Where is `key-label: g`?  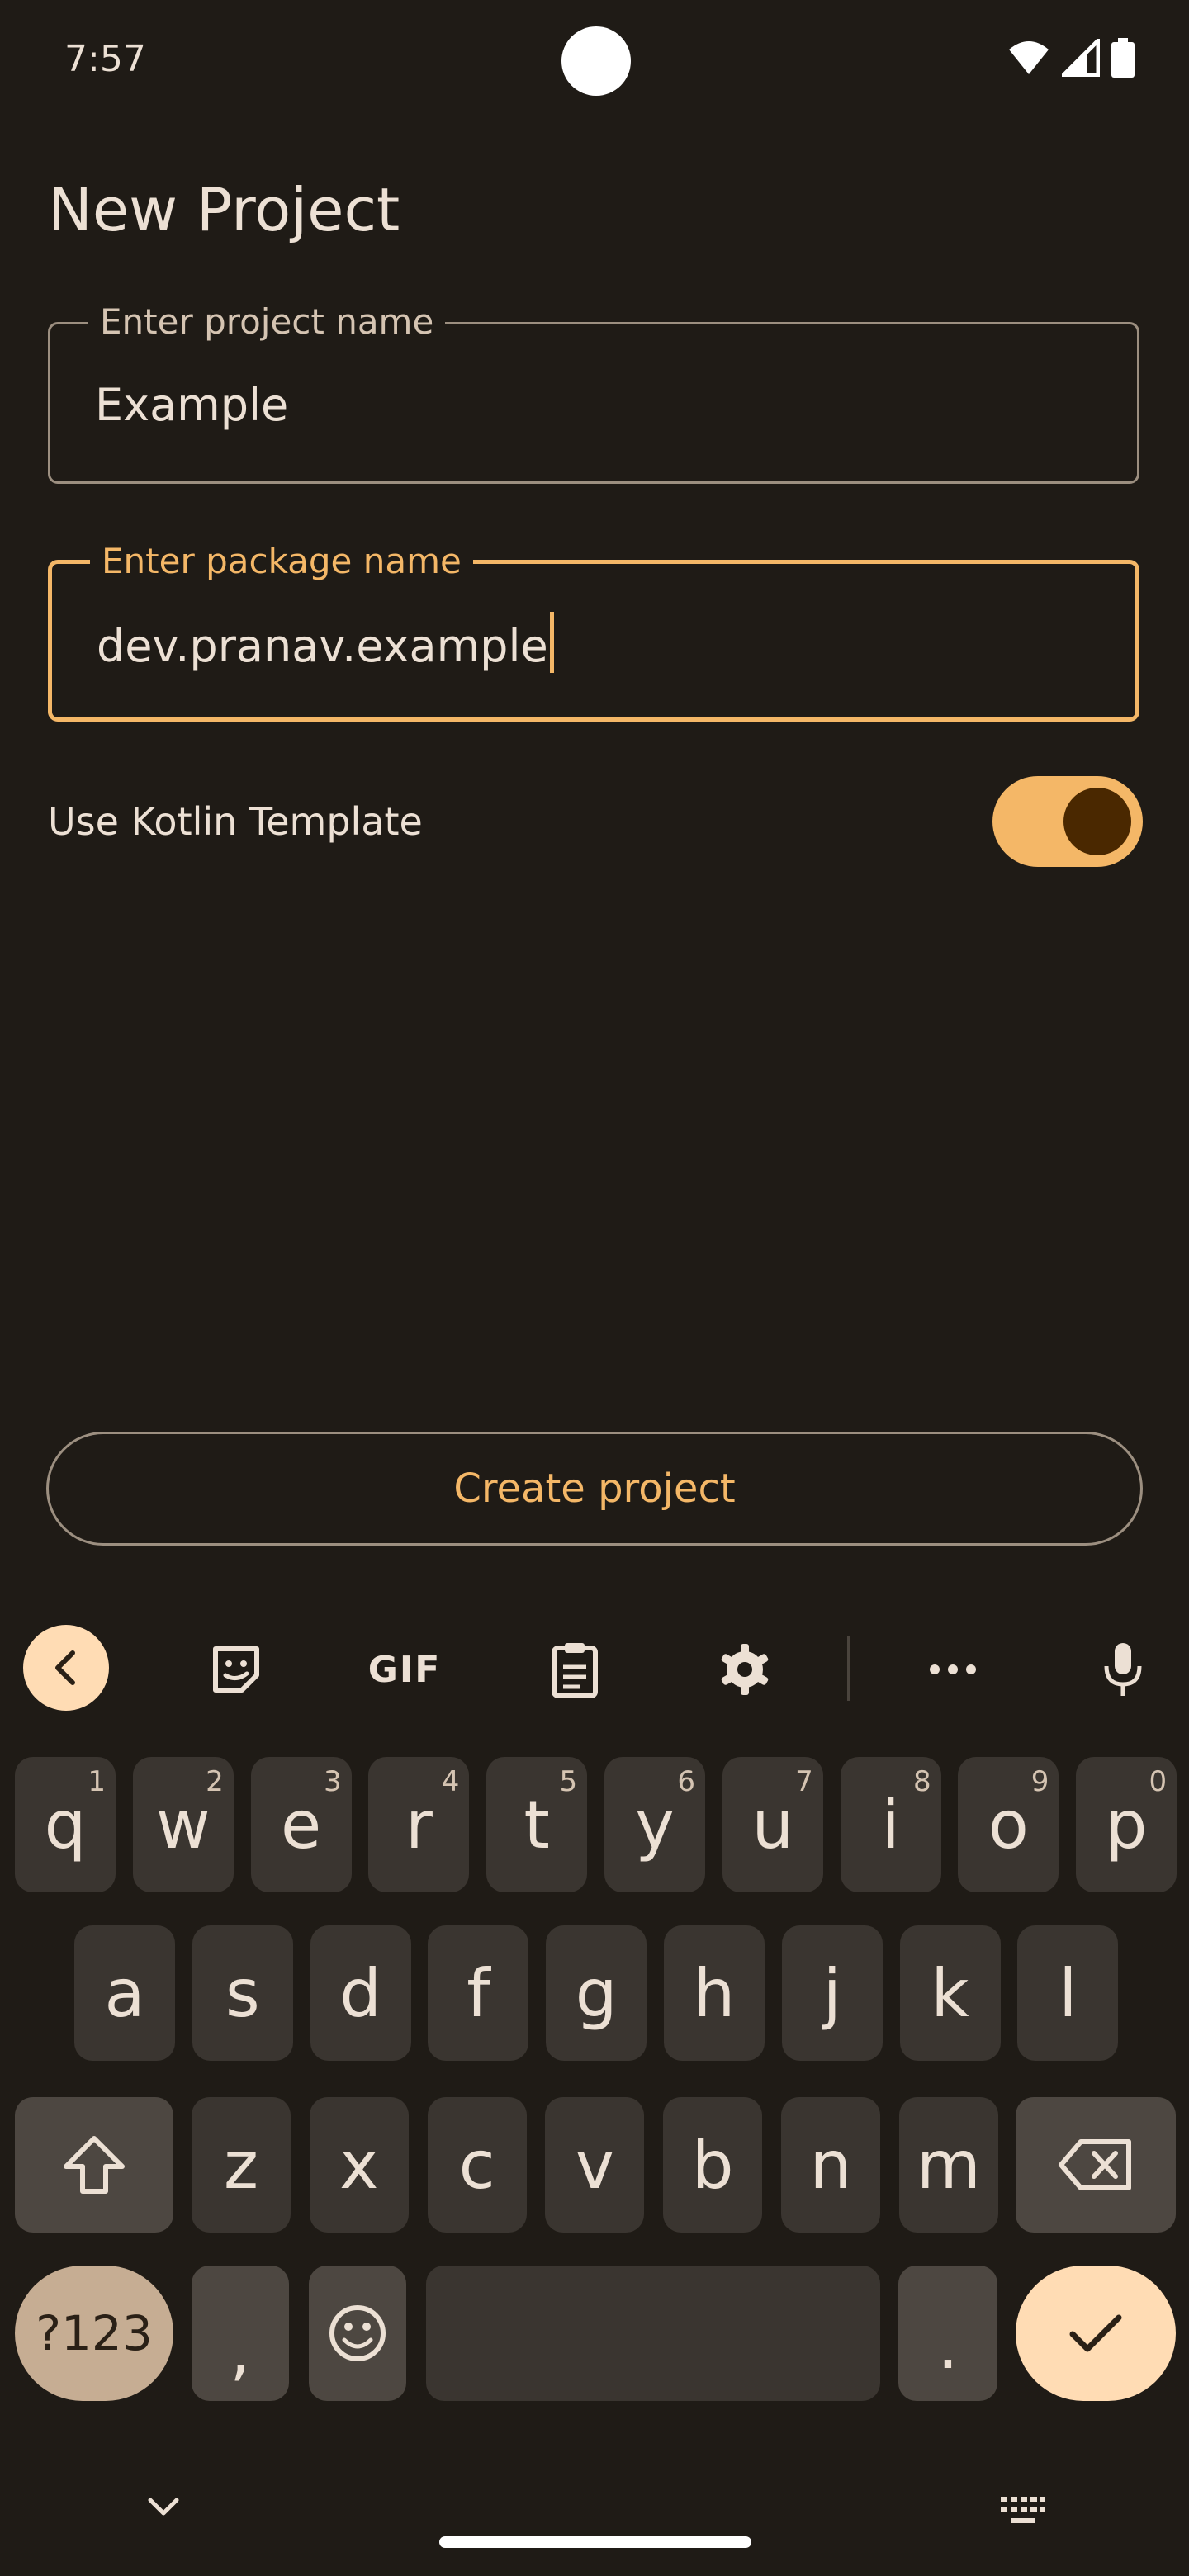 key-label: g is located at coordinates (596, 1993).